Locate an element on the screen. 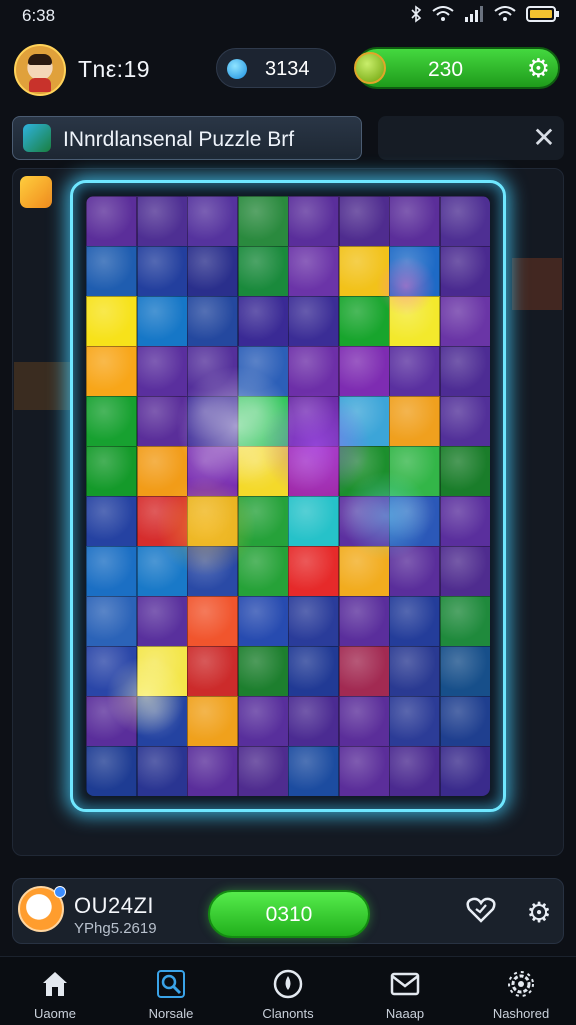  settings-button: ⚙ is located at coordinates (539, 913).